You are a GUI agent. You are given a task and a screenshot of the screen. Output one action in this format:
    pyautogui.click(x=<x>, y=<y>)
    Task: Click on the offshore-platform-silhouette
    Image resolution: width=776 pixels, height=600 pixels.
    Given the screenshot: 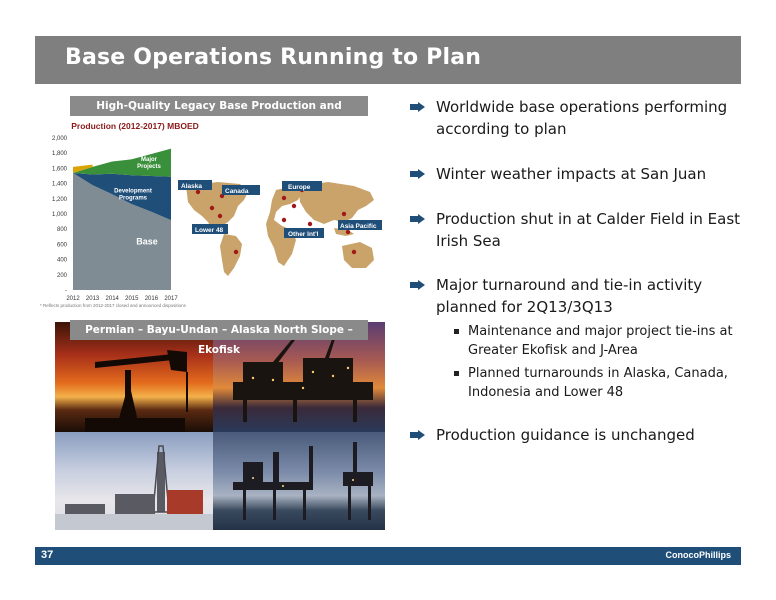 What is the action you would take?
    pyautogui.click(x=303, y=481)
    